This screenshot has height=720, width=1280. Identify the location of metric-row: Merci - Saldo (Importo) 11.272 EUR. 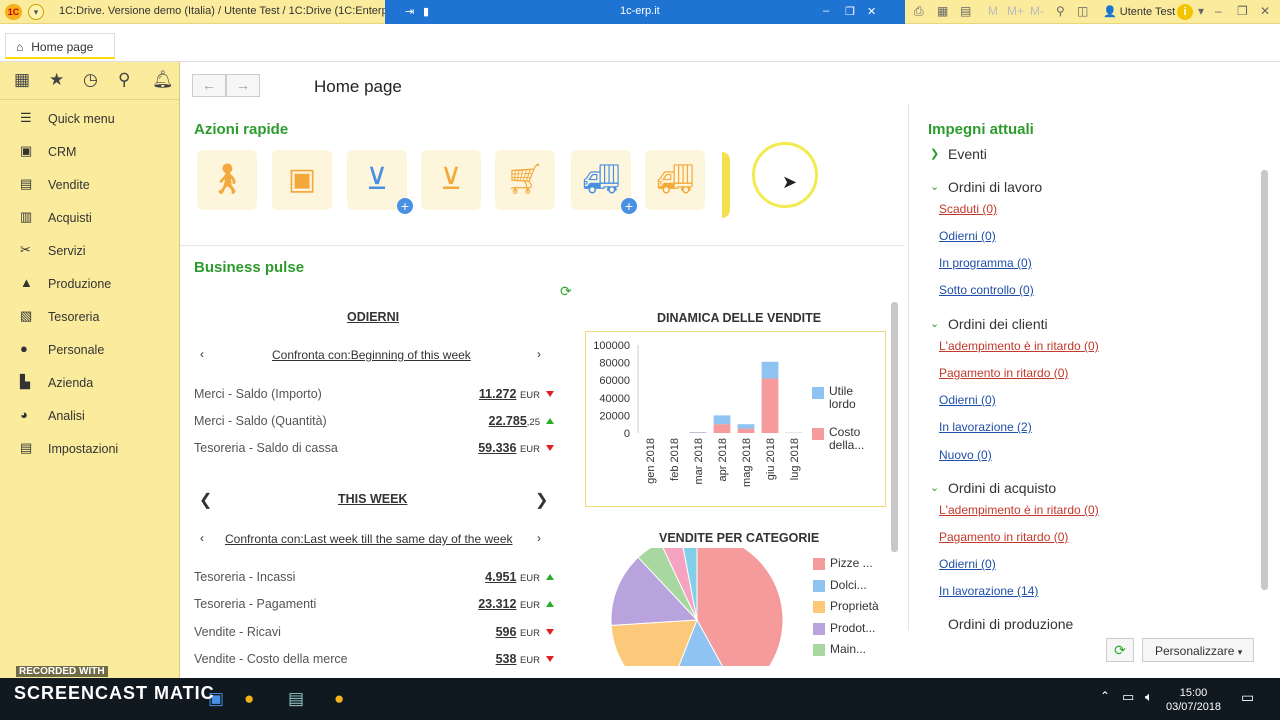
(374, 397).